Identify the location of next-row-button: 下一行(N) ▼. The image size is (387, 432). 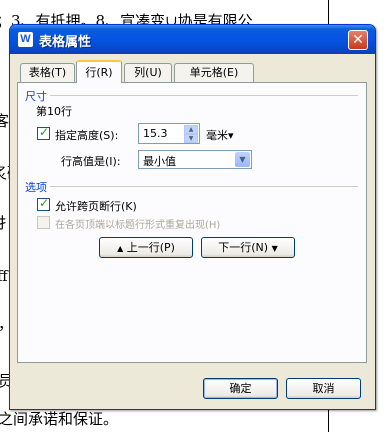
(248, 247).